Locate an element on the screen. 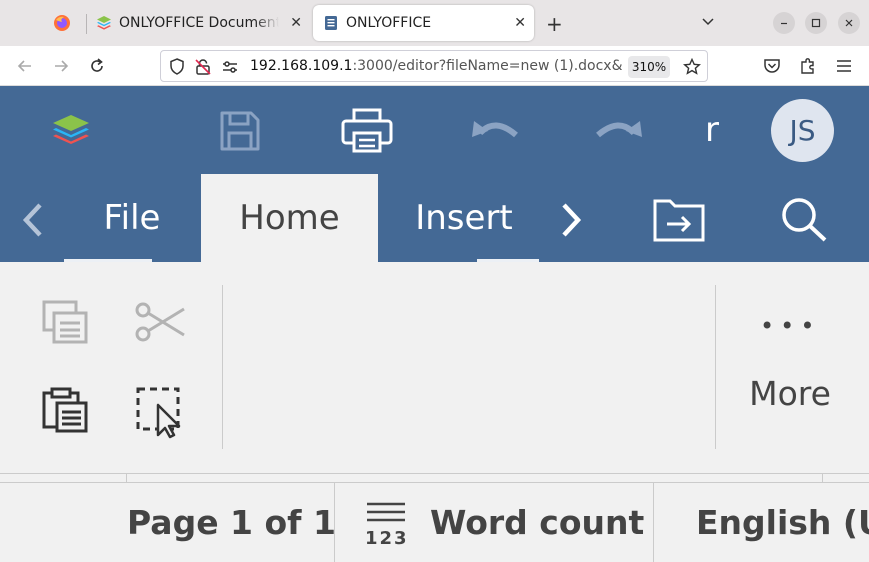 The width and height of the screenshot is (869, 562). select-cursor-icon is located at coordinates (158, 413).